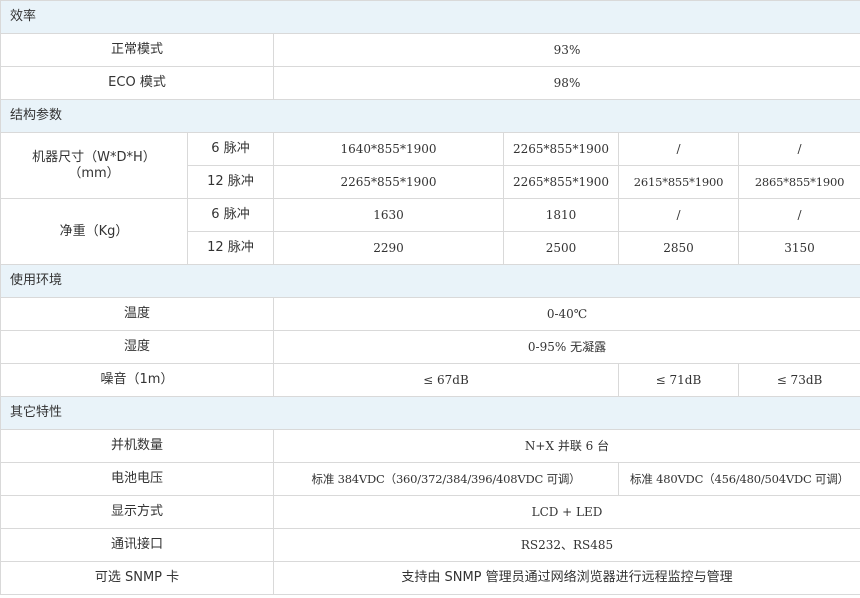 This screenshot has width=860, height=598. I want to click on row-eco-mode: ECO 模式 98%, so click(430, 83).